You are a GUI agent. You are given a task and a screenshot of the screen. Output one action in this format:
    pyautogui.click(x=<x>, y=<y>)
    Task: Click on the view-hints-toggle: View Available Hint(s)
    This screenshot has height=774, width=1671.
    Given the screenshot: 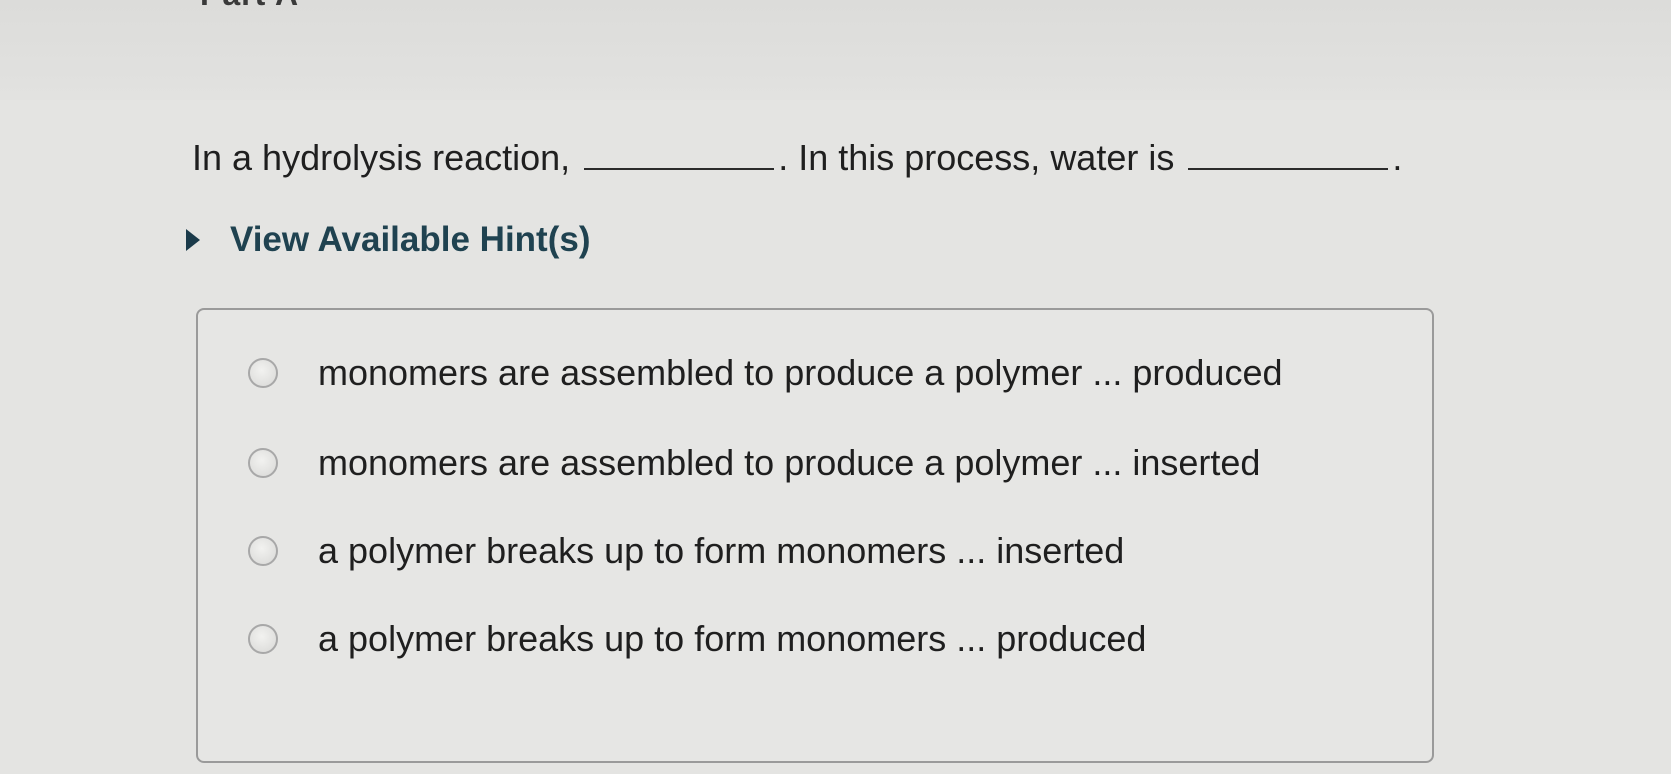 What is the action you would take?
    pyautogui.click(x=388, y=240)
    